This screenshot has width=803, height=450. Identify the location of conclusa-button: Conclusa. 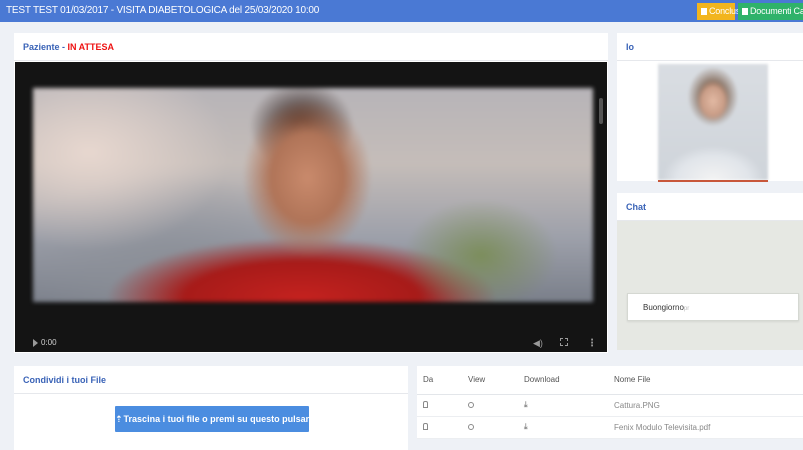
(721, 11).